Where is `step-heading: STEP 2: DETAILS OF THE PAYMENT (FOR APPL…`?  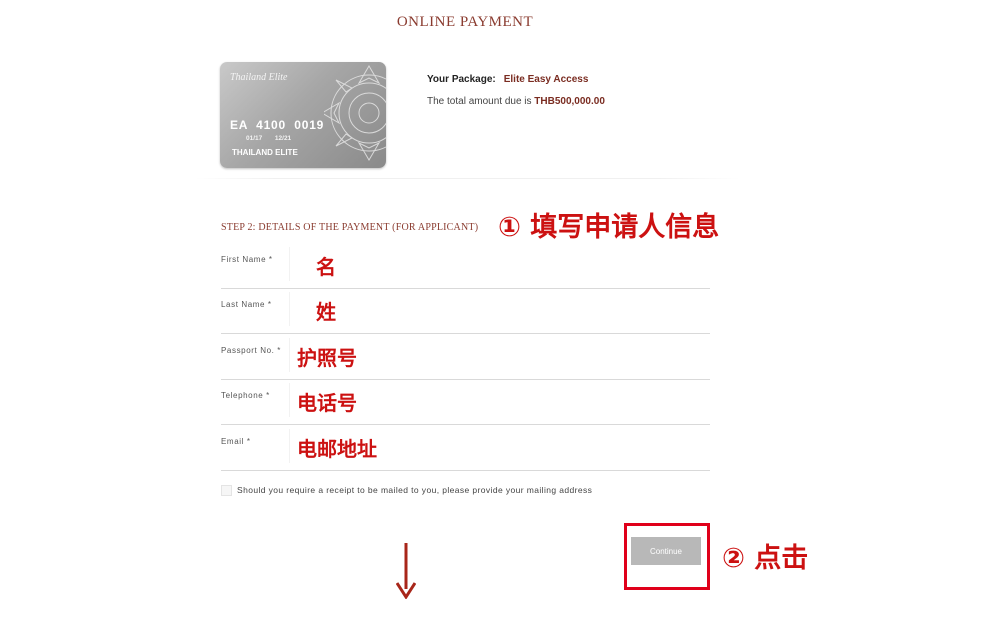
step-heading: STEP 2: DETAILS OF THE PAYMENT (FOR APPL… is located at coordinates (350, 227).